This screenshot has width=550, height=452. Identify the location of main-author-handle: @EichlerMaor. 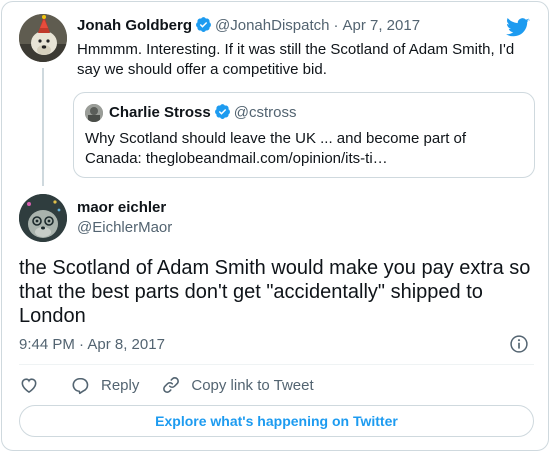
(124, 228).